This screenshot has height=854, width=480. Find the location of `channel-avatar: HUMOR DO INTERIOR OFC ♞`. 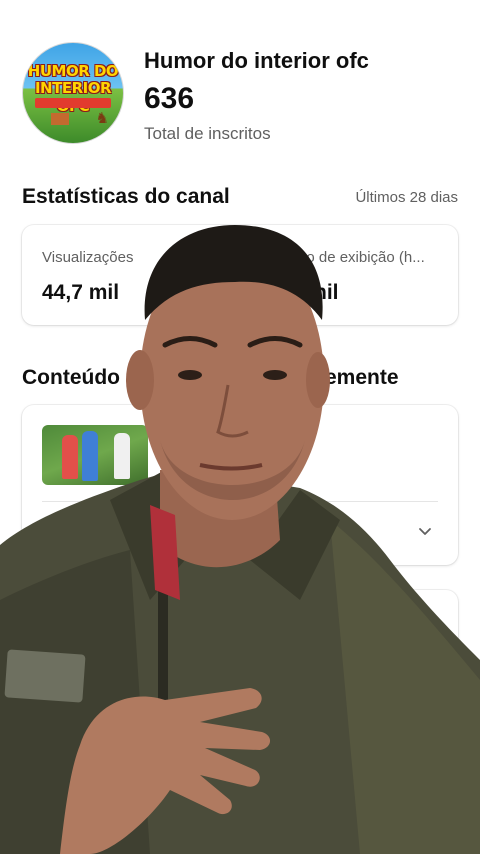

channel-avatar: HUMOR DO INTERIOR OFC ♞ is located at coordinates (73, 93).